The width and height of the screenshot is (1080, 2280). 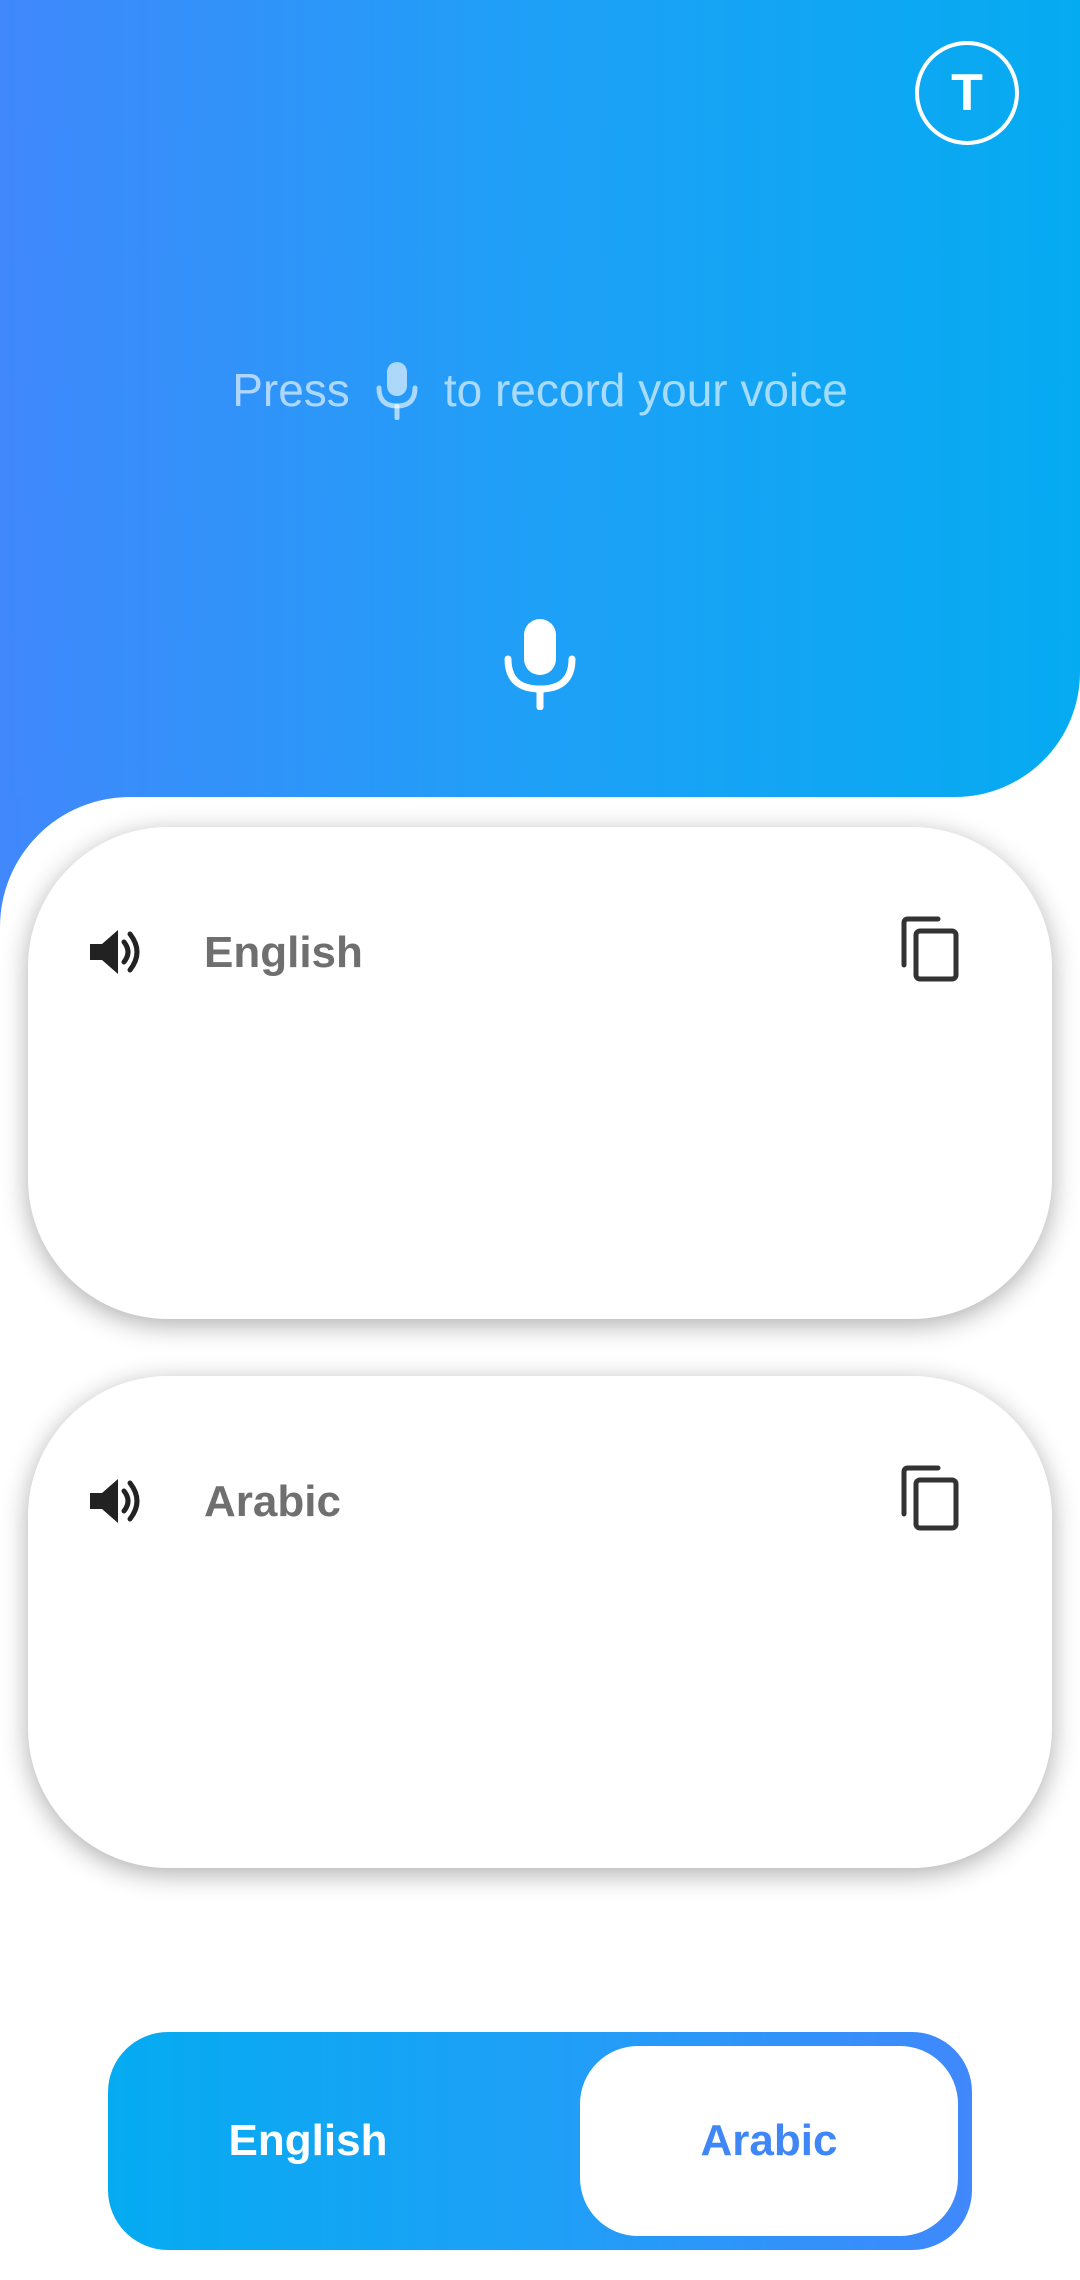 I want to click on profile-initial: T, so click(x=967, y=93).